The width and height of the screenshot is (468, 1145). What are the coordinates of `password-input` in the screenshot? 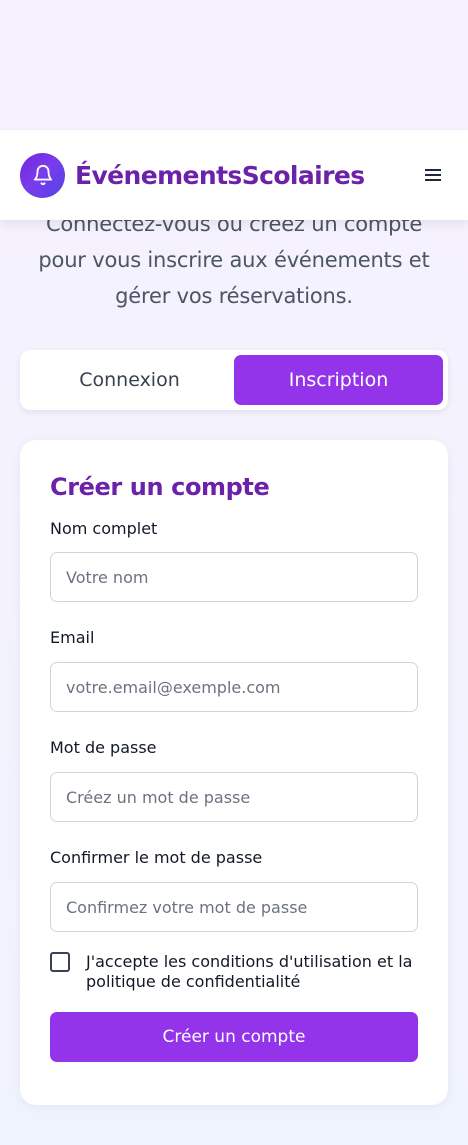 It's located at (234, 797).